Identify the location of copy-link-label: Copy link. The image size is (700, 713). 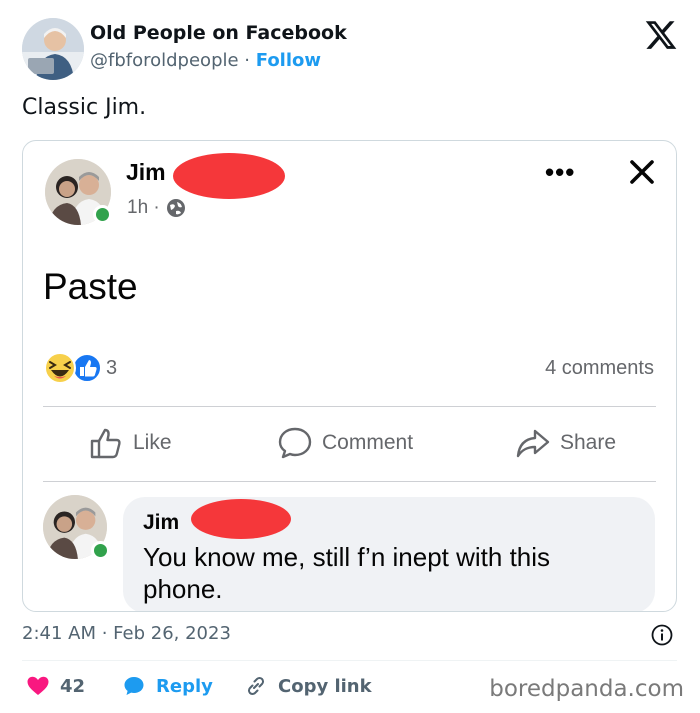
(325, 686).